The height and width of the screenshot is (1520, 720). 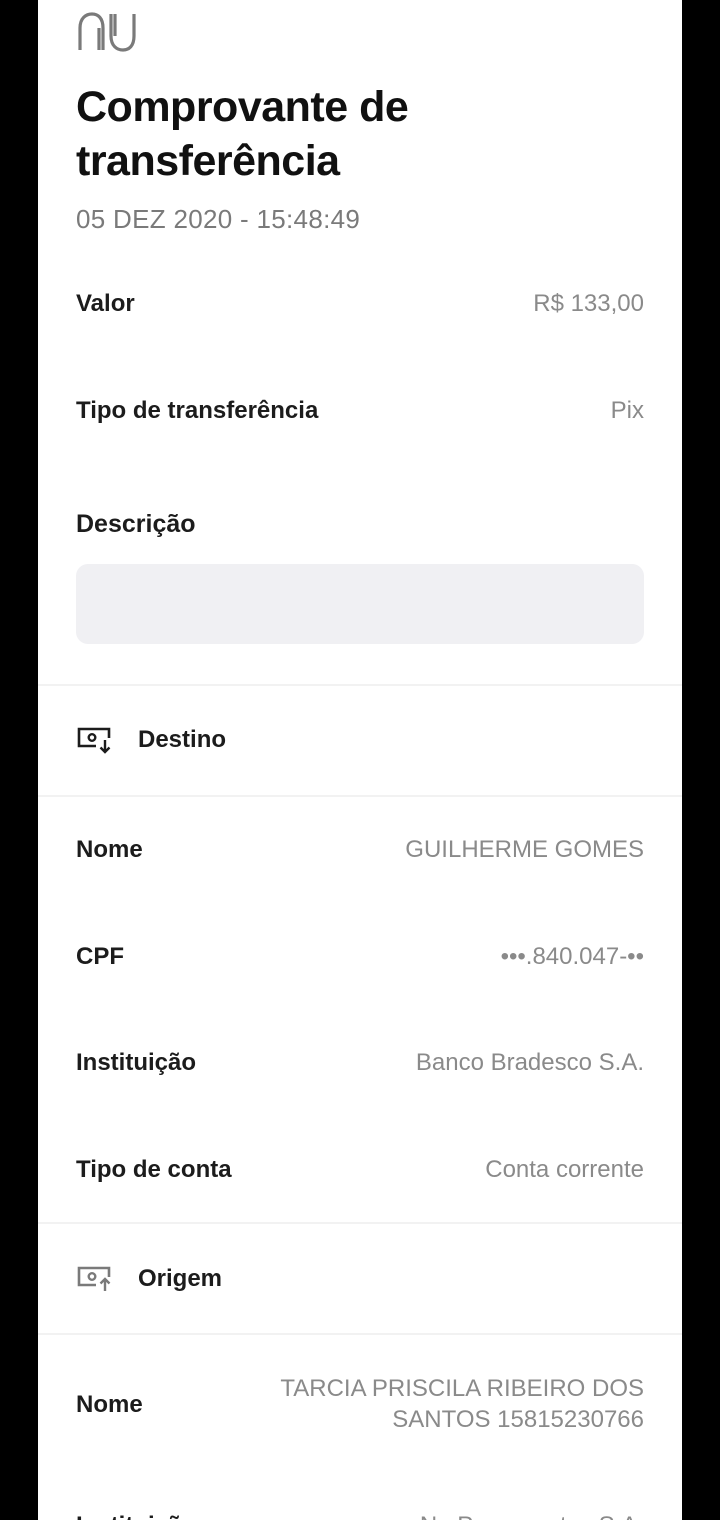 I want to click on destino-nome-value: GUILHERME GOMES, so click(x=524, y=849).